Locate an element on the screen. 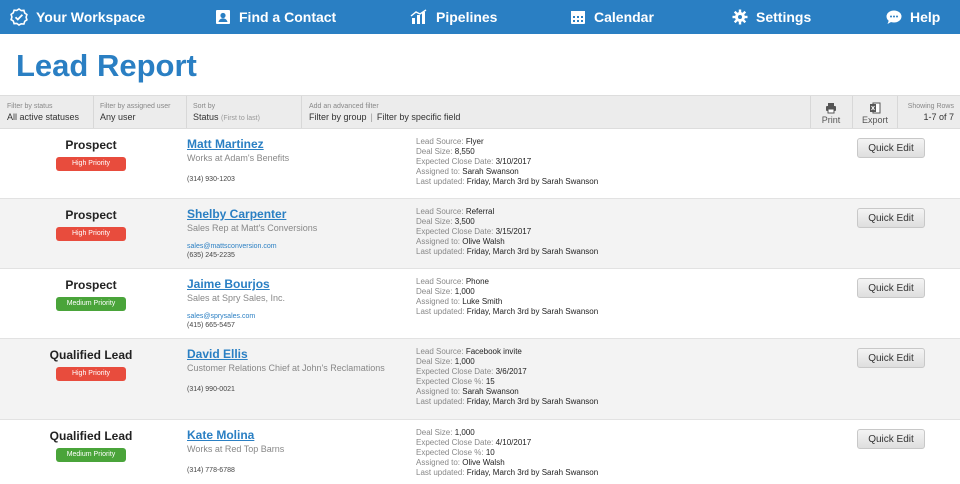  nav-pipelines: Pipelines is located at coordinates (453, 17).